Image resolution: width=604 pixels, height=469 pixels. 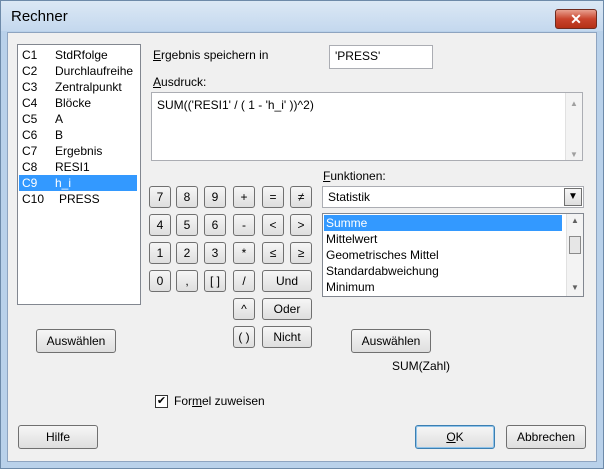 What do you see at coordinates (443, 239) in the screenshot?
I see `function-item: Mittelwert` at bounding box center [443, 239].